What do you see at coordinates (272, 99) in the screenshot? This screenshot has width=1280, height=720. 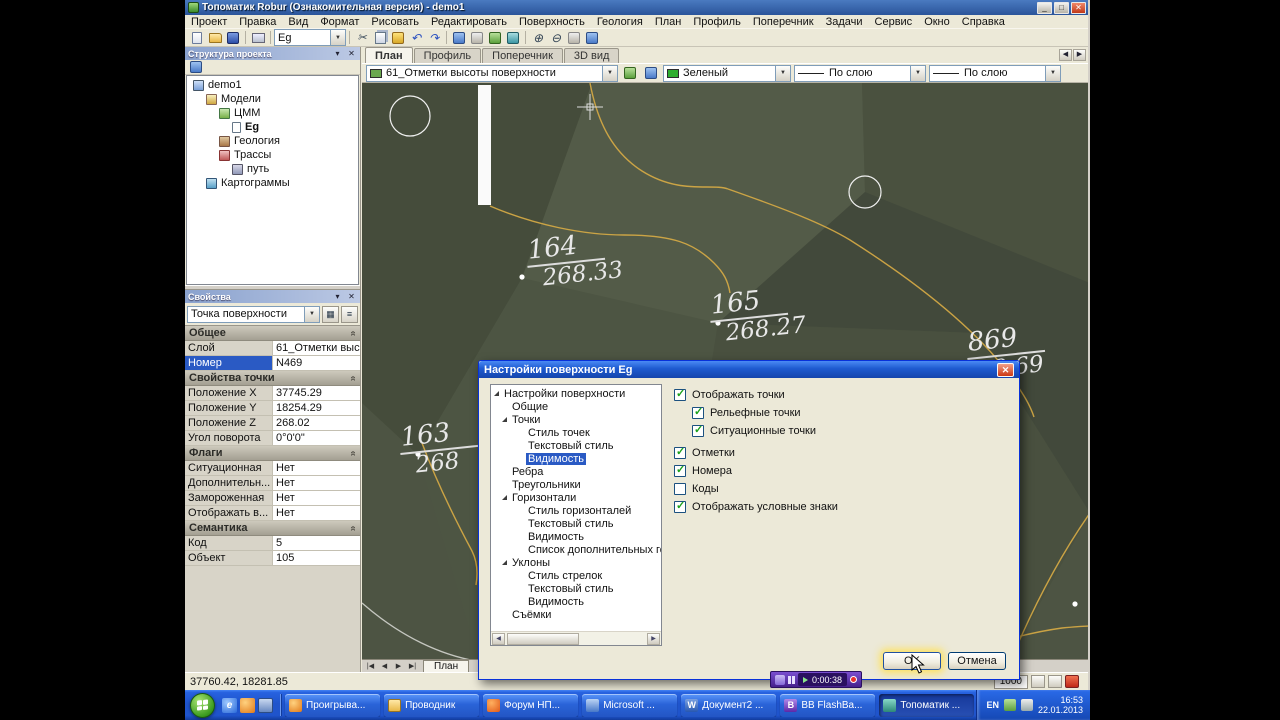 I see `tree-item-models: Модели` at bounding box center [272, 99].